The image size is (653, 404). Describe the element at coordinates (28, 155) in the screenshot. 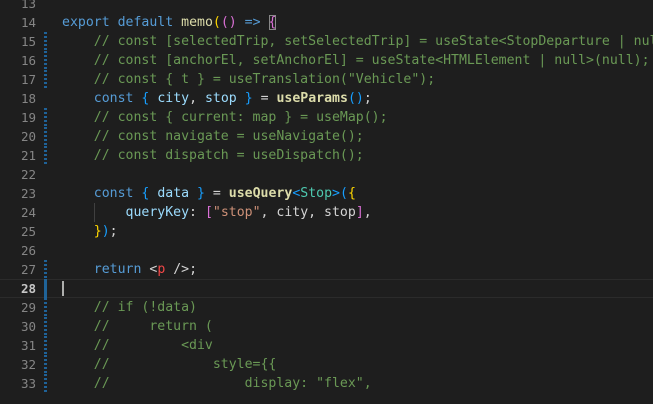

I see `line-number: 21` at that location.